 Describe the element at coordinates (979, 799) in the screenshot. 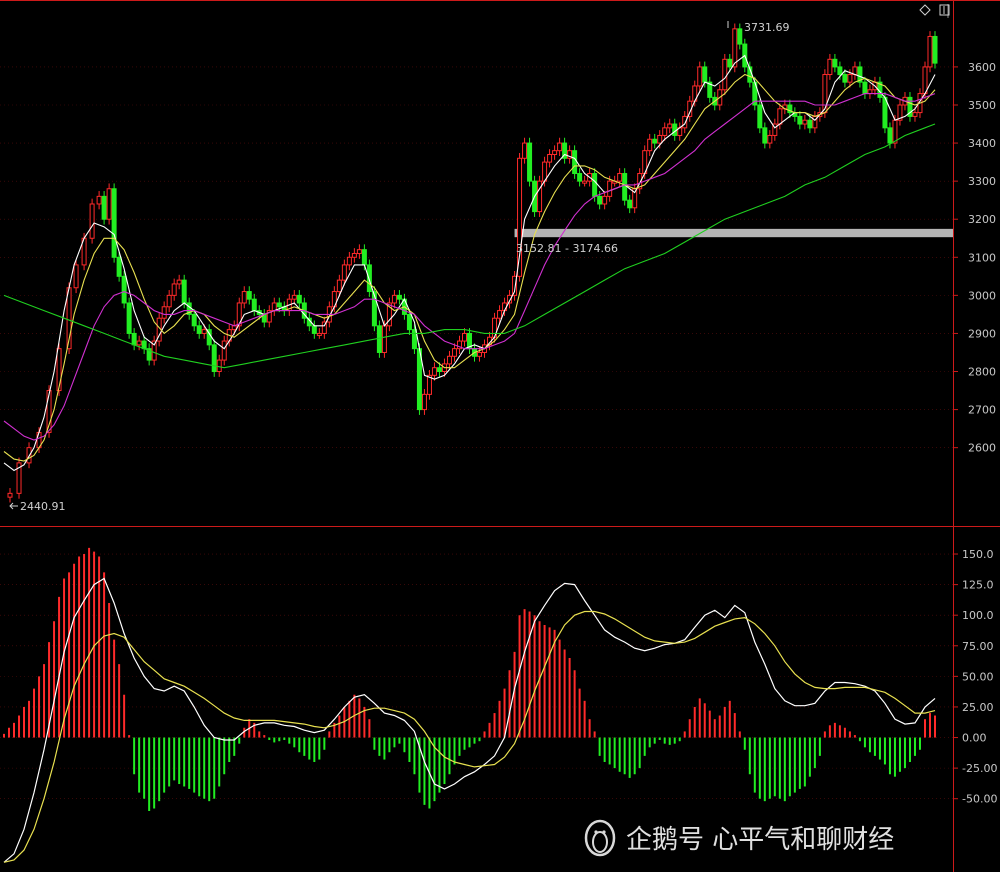

I see `macd-tick-label: -50.00` at that location.